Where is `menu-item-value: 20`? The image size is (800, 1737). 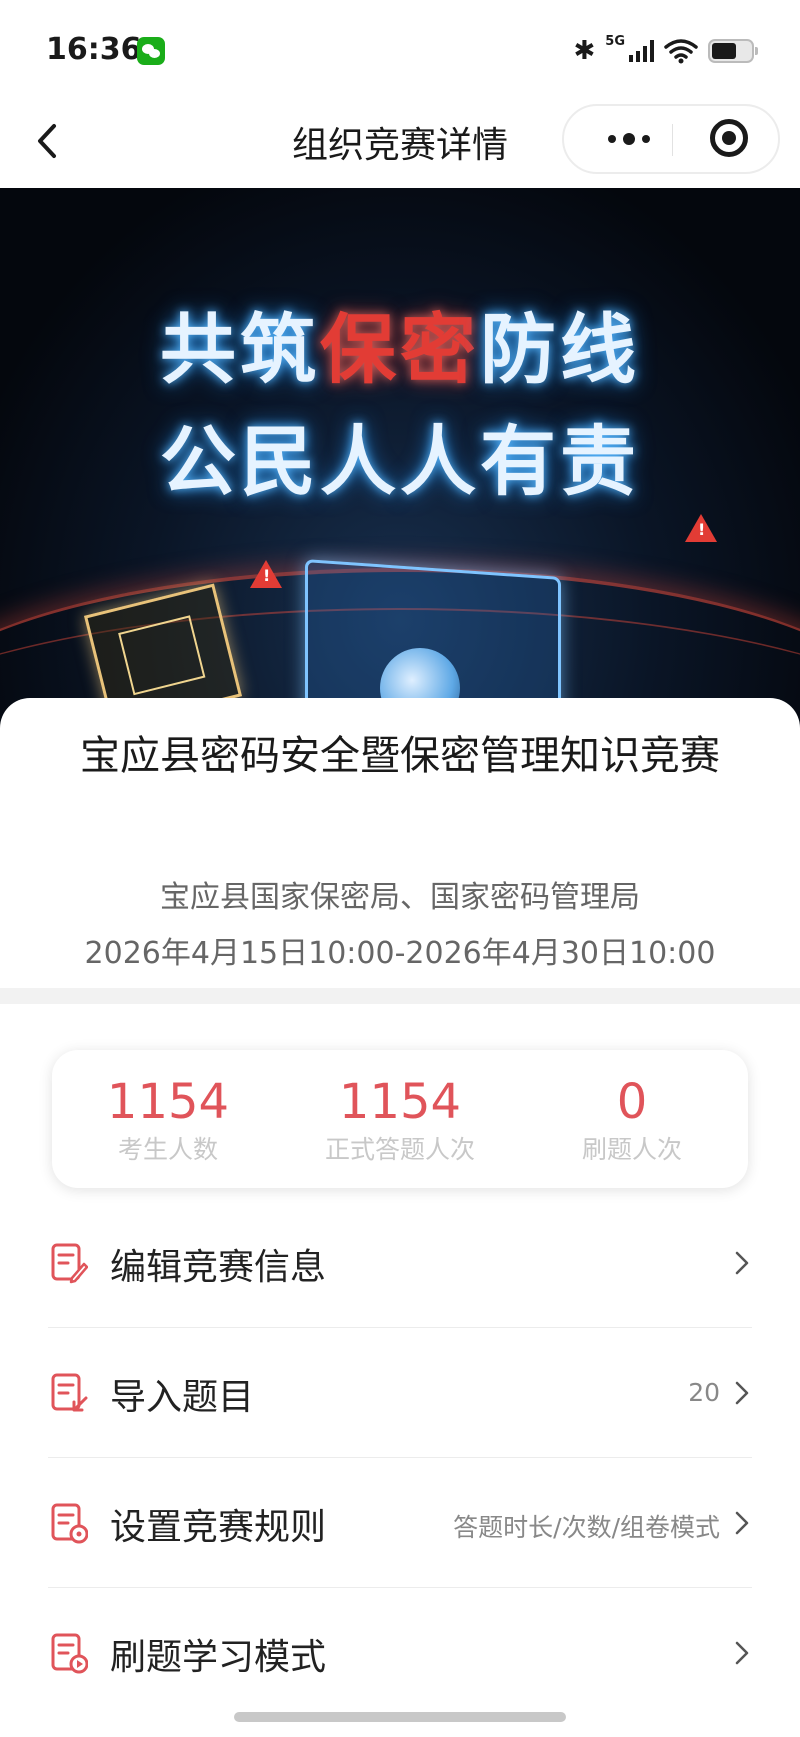 menu-item-value: 20 is located at coordinates (704, 1392).